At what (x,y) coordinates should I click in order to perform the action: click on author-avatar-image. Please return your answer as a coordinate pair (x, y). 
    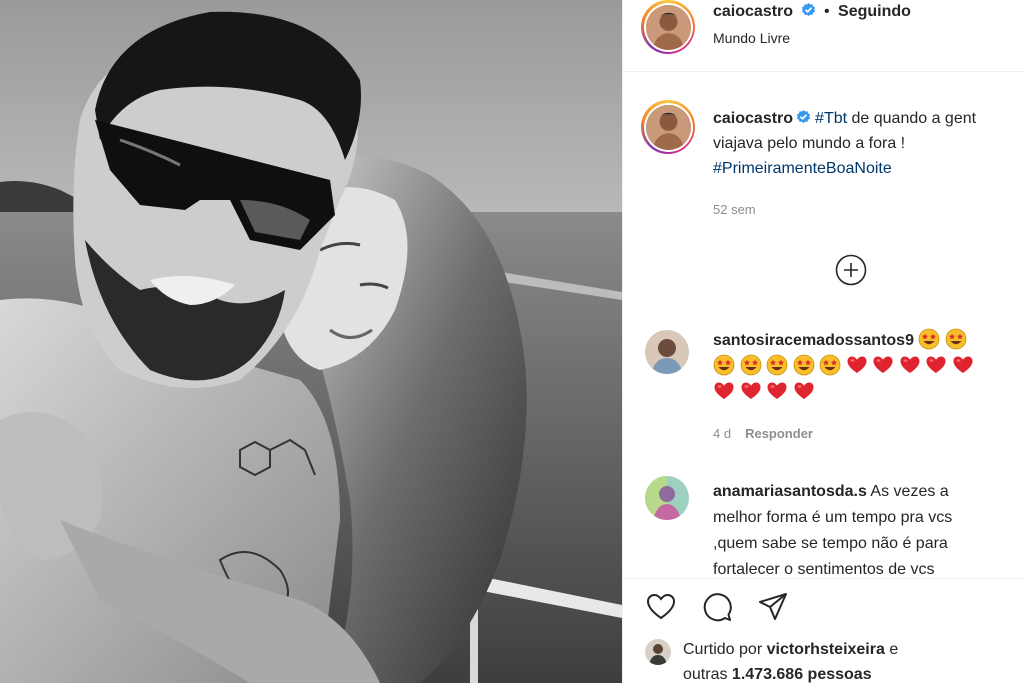
    Looking at the image, I should click on (668, 27).